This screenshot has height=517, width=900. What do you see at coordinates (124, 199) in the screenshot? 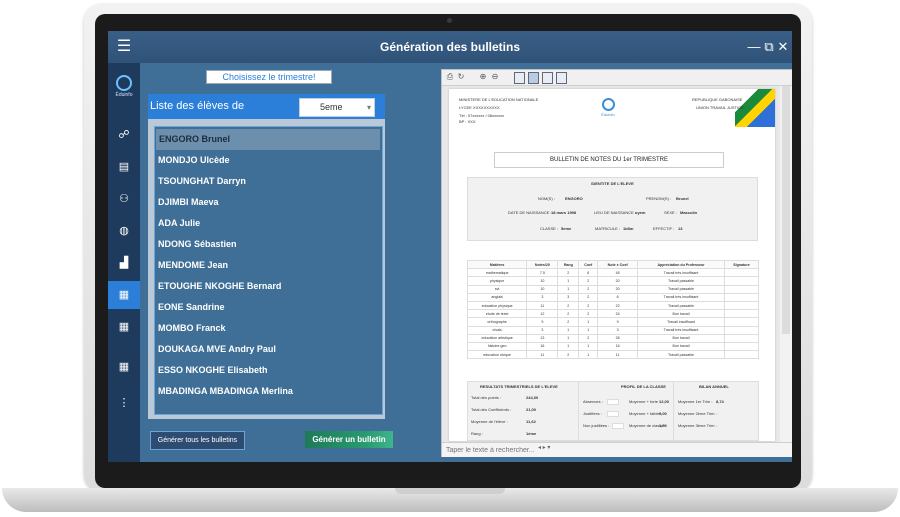
I see `group-icon: ⚇` at bounding box center [124, 199].